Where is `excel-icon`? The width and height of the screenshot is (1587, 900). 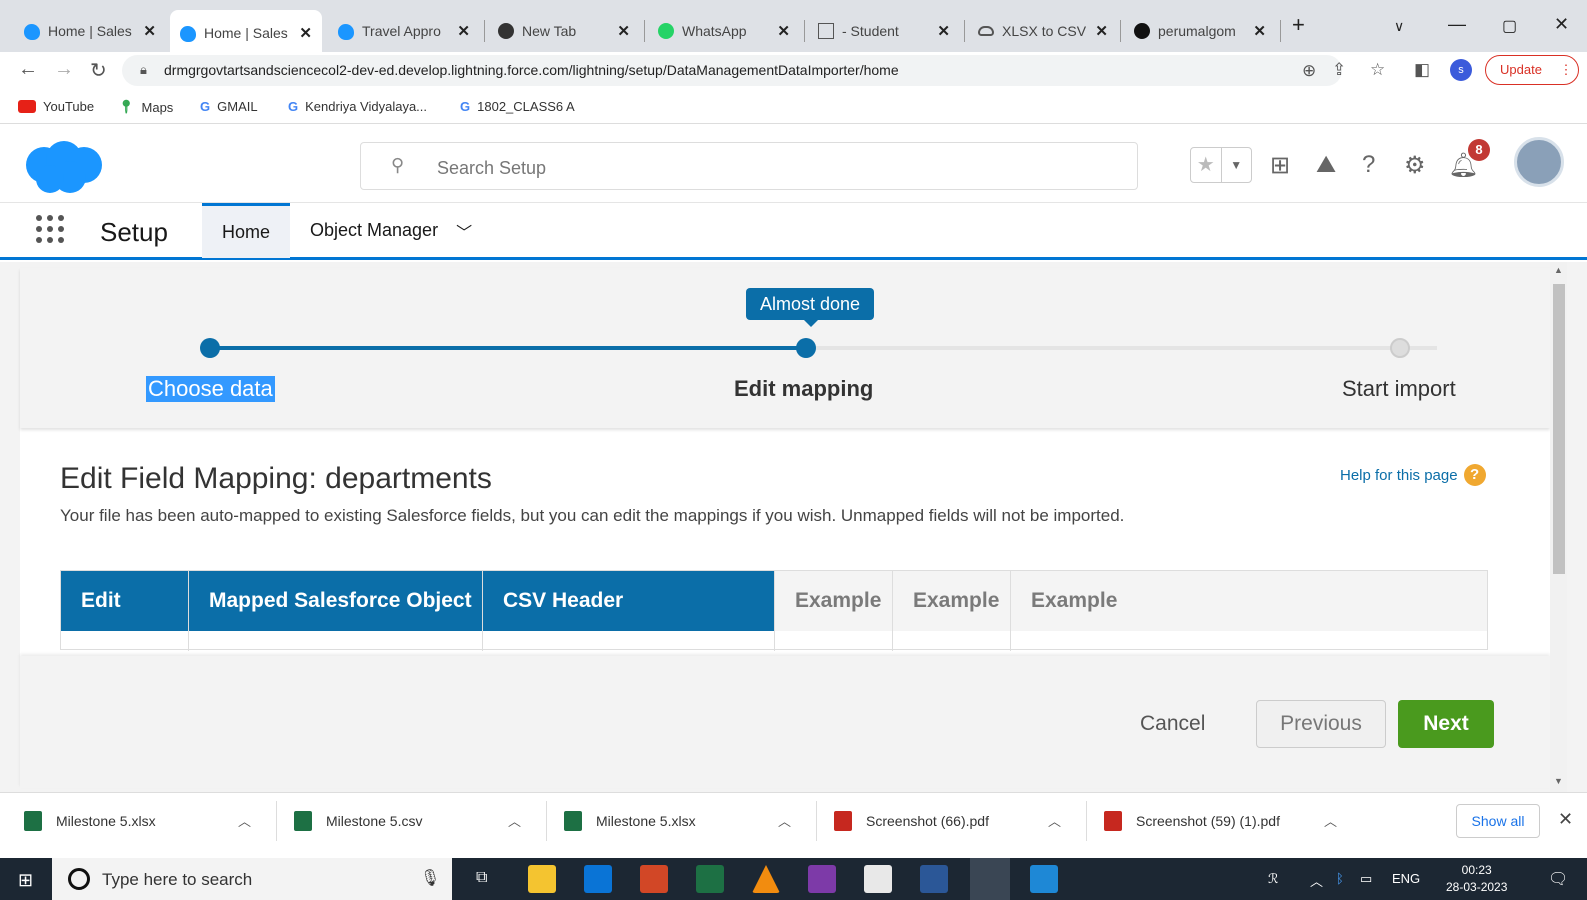 excel-icon is located at coordinates (710, 879).